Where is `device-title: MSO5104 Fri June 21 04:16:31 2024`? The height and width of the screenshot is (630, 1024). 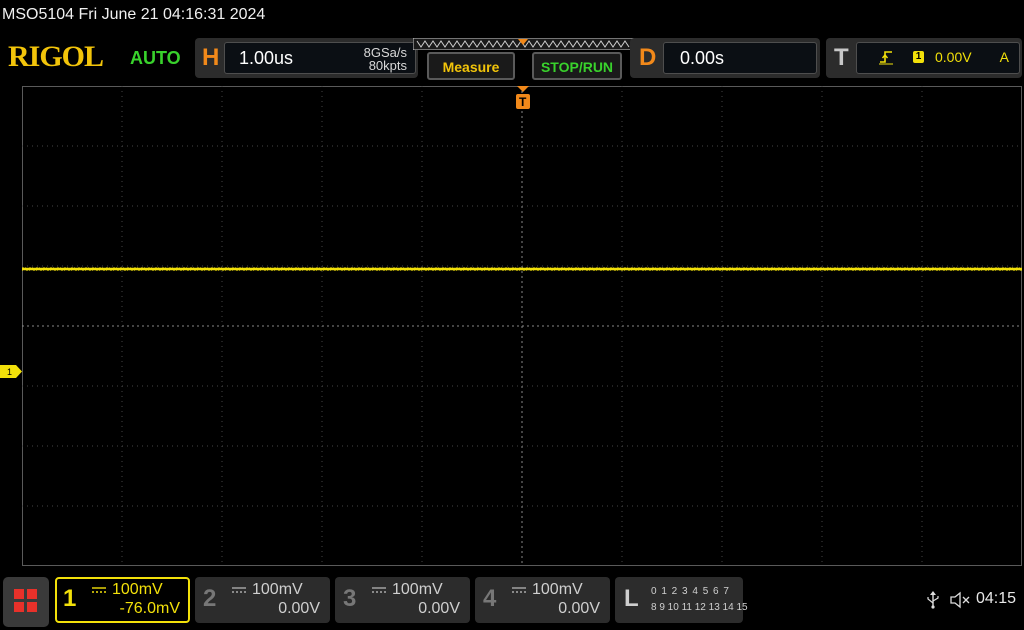
device-title: MSO5104 Fri June 21 04:16:31 2024 is located at coordinates (134, 14).